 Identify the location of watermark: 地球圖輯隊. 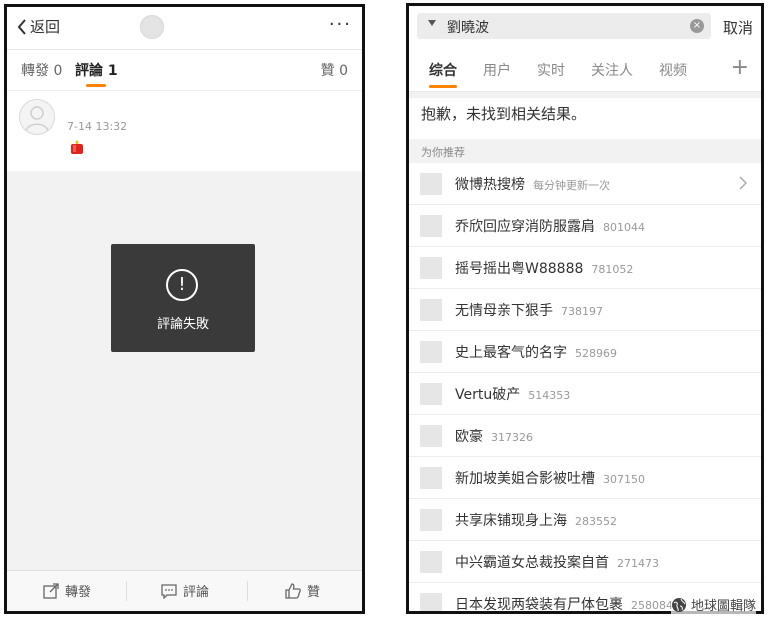
(713, 604).